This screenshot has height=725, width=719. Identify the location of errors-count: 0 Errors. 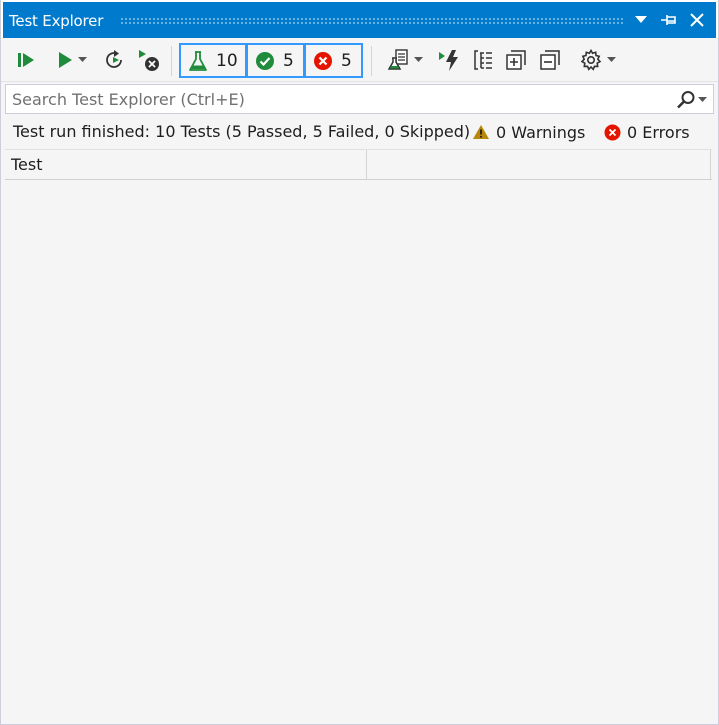
(658, 132).